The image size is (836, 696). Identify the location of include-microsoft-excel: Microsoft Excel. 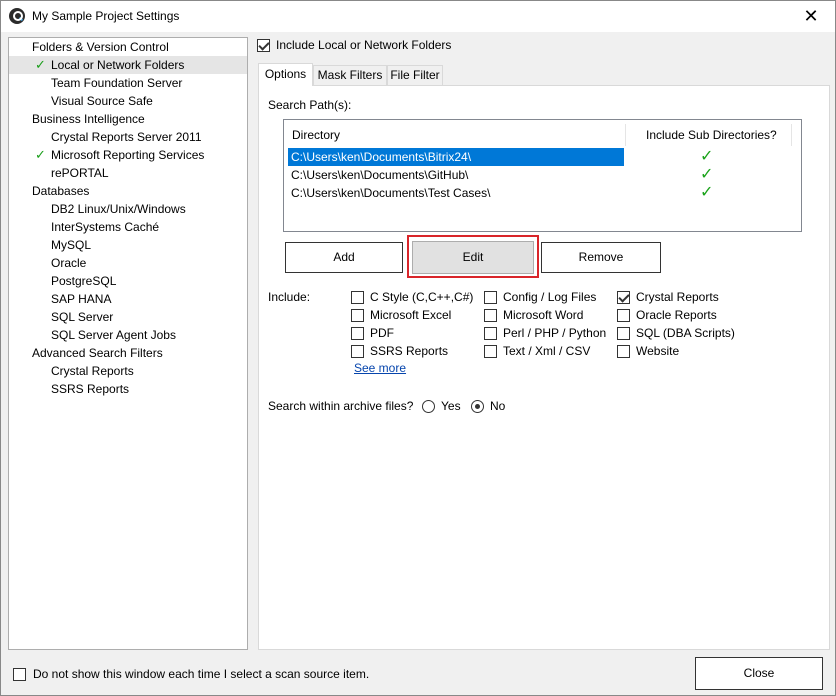
(401, 315).